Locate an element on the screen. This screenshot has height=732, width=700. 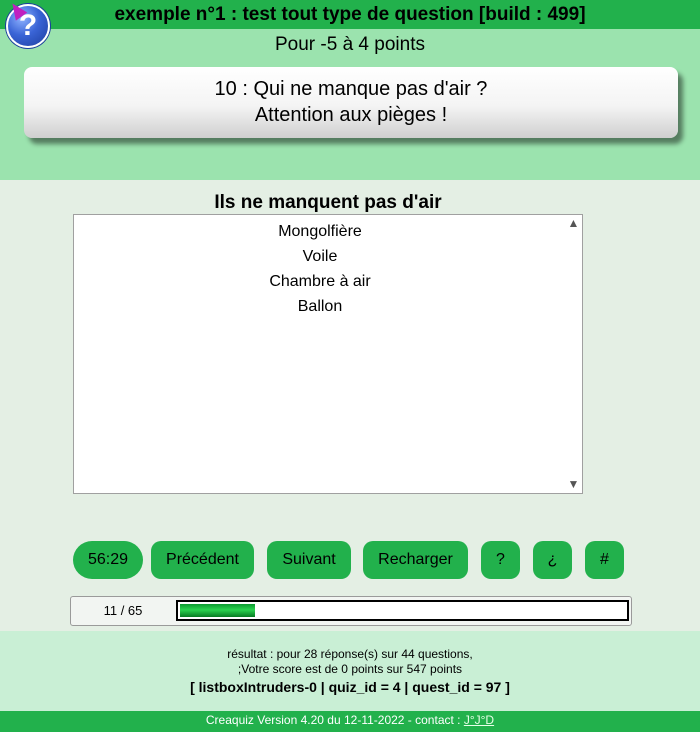
points-range: Pour -5 à 4 points is located at coordinates (350, 44).